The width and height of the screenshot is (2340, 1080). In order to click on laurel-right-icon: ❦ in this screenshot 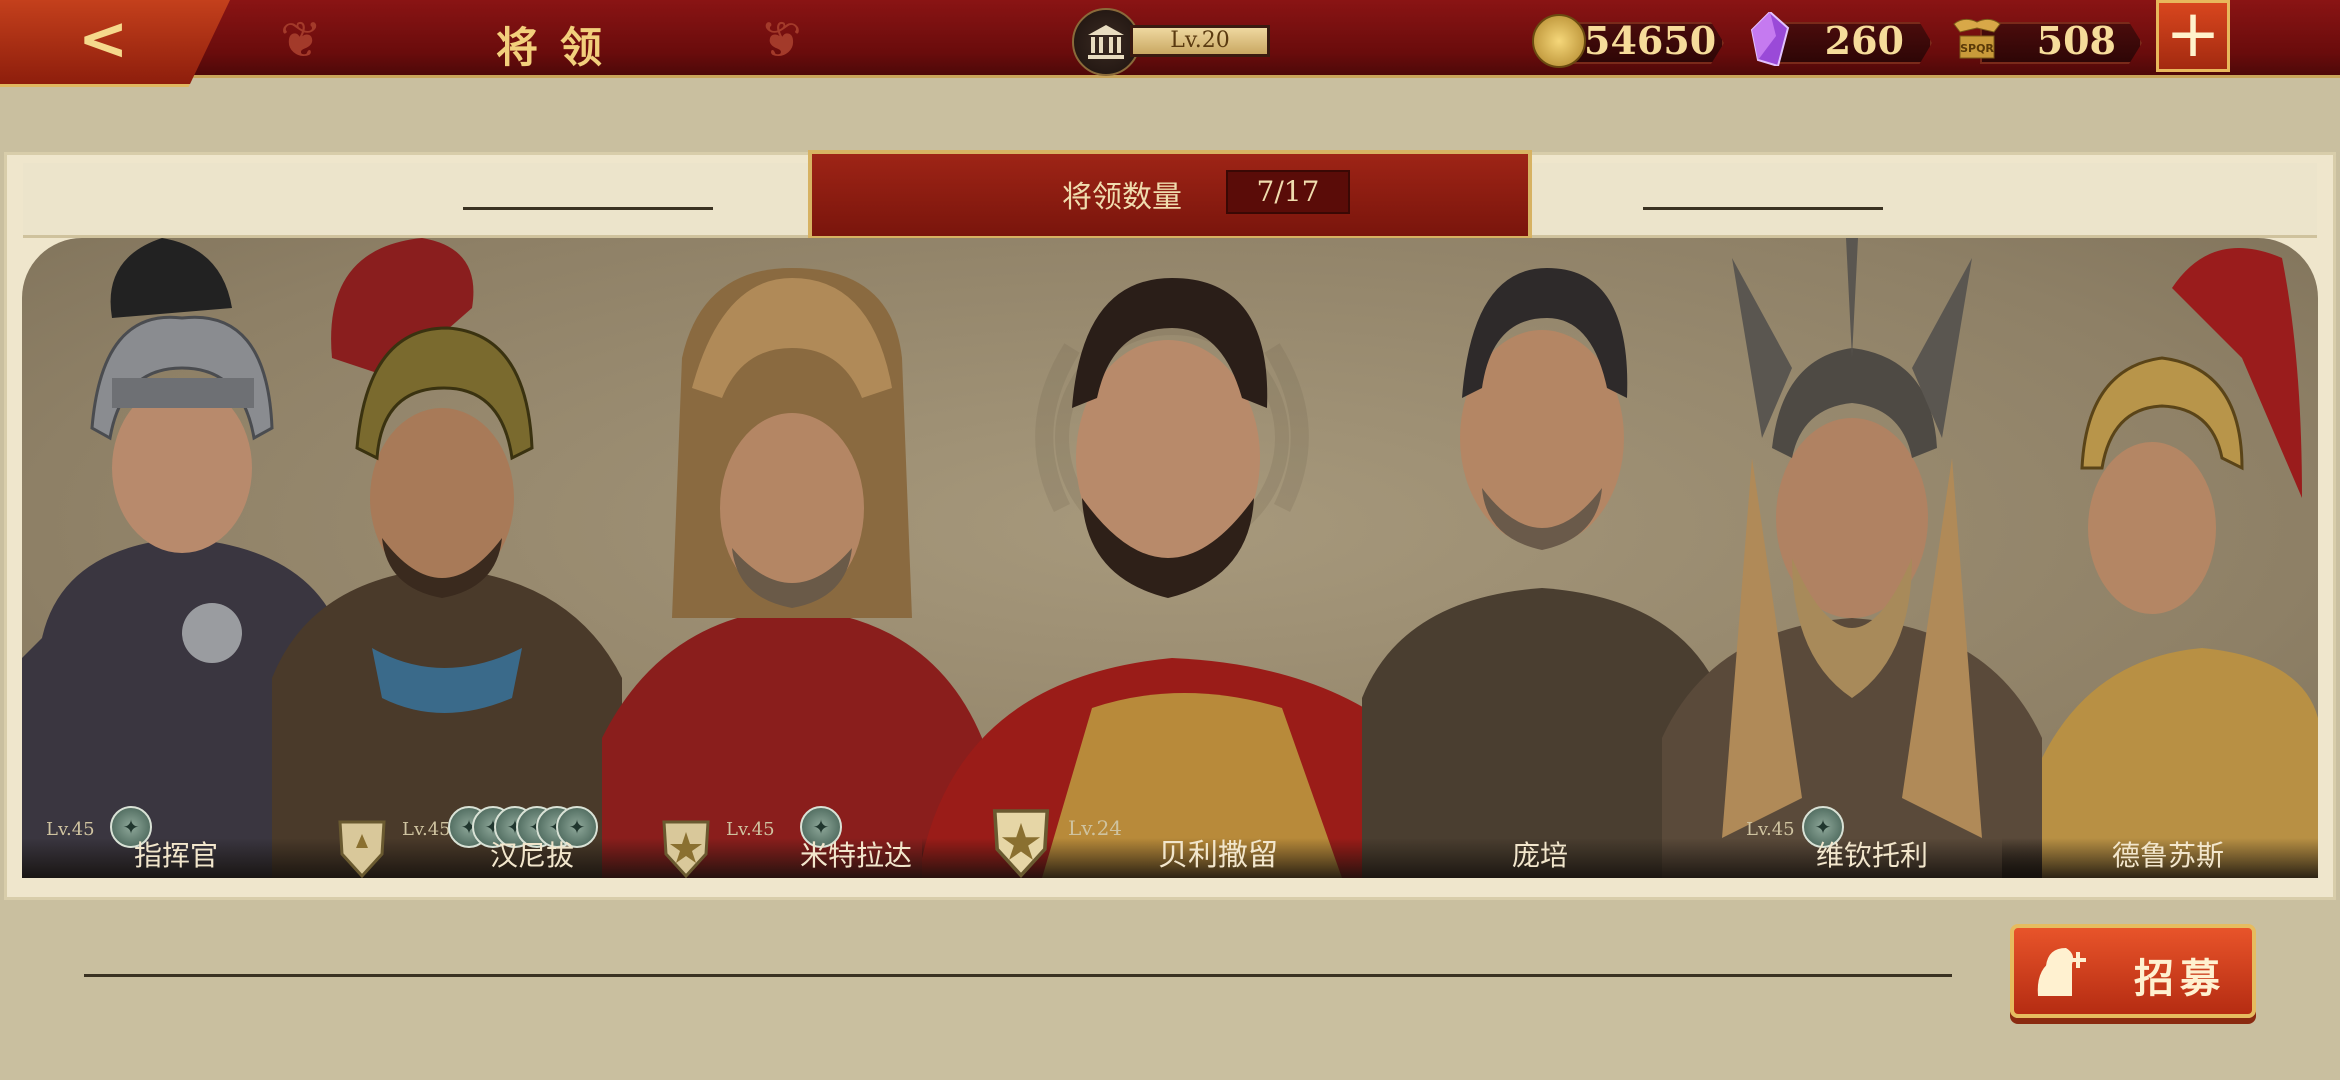, I will do `click(781, 40)`.